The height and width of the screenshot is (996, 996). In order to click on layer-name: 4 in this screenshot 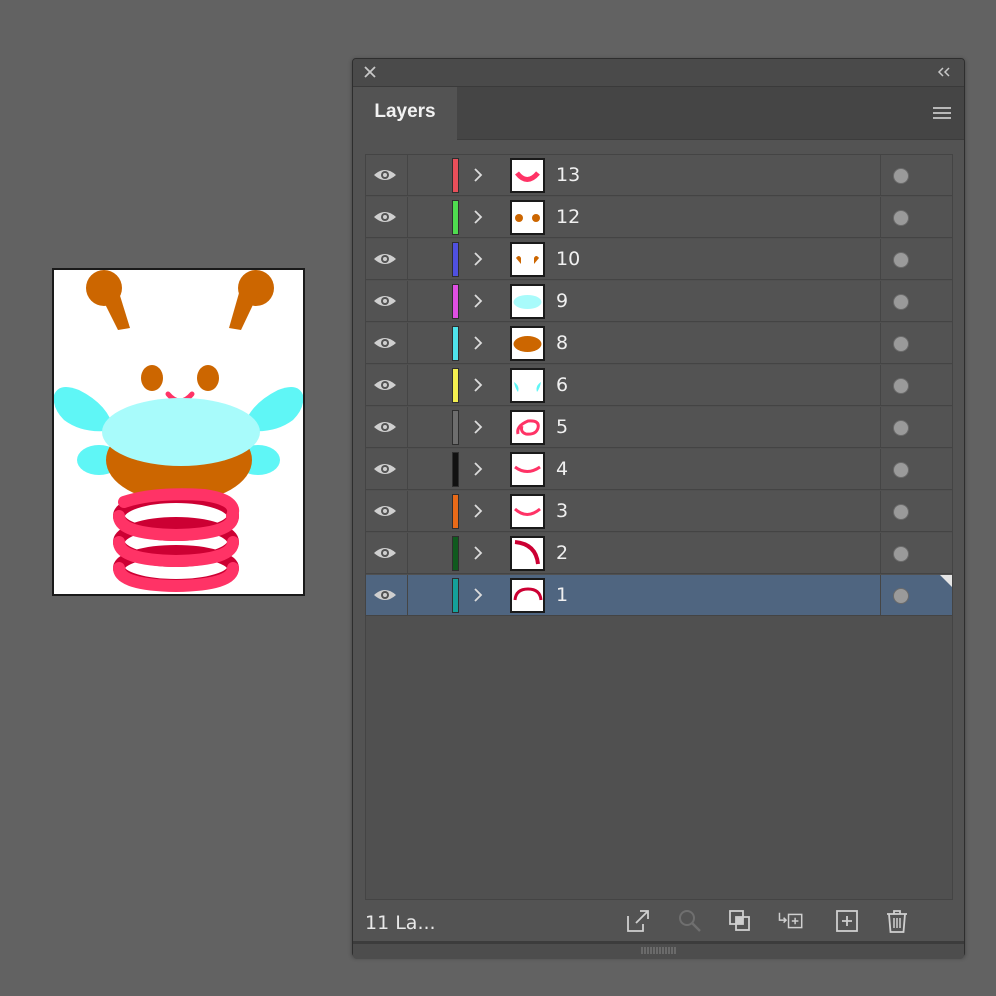, I will do `click(562, 469)`.